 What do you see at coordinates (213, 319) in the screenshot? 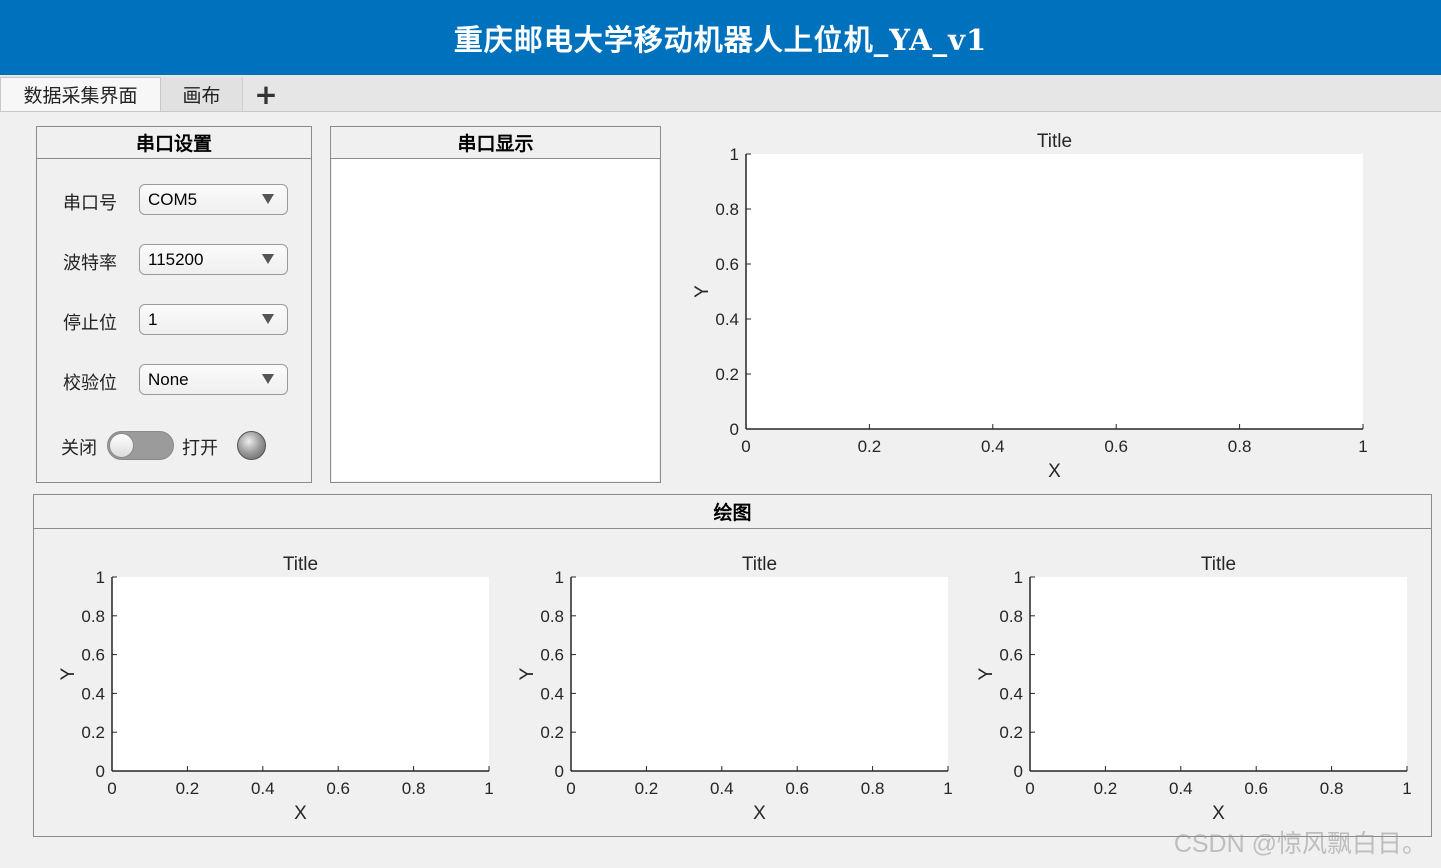
I see `stop-bits-dropdown: 1` at bounding box center [213, 319].